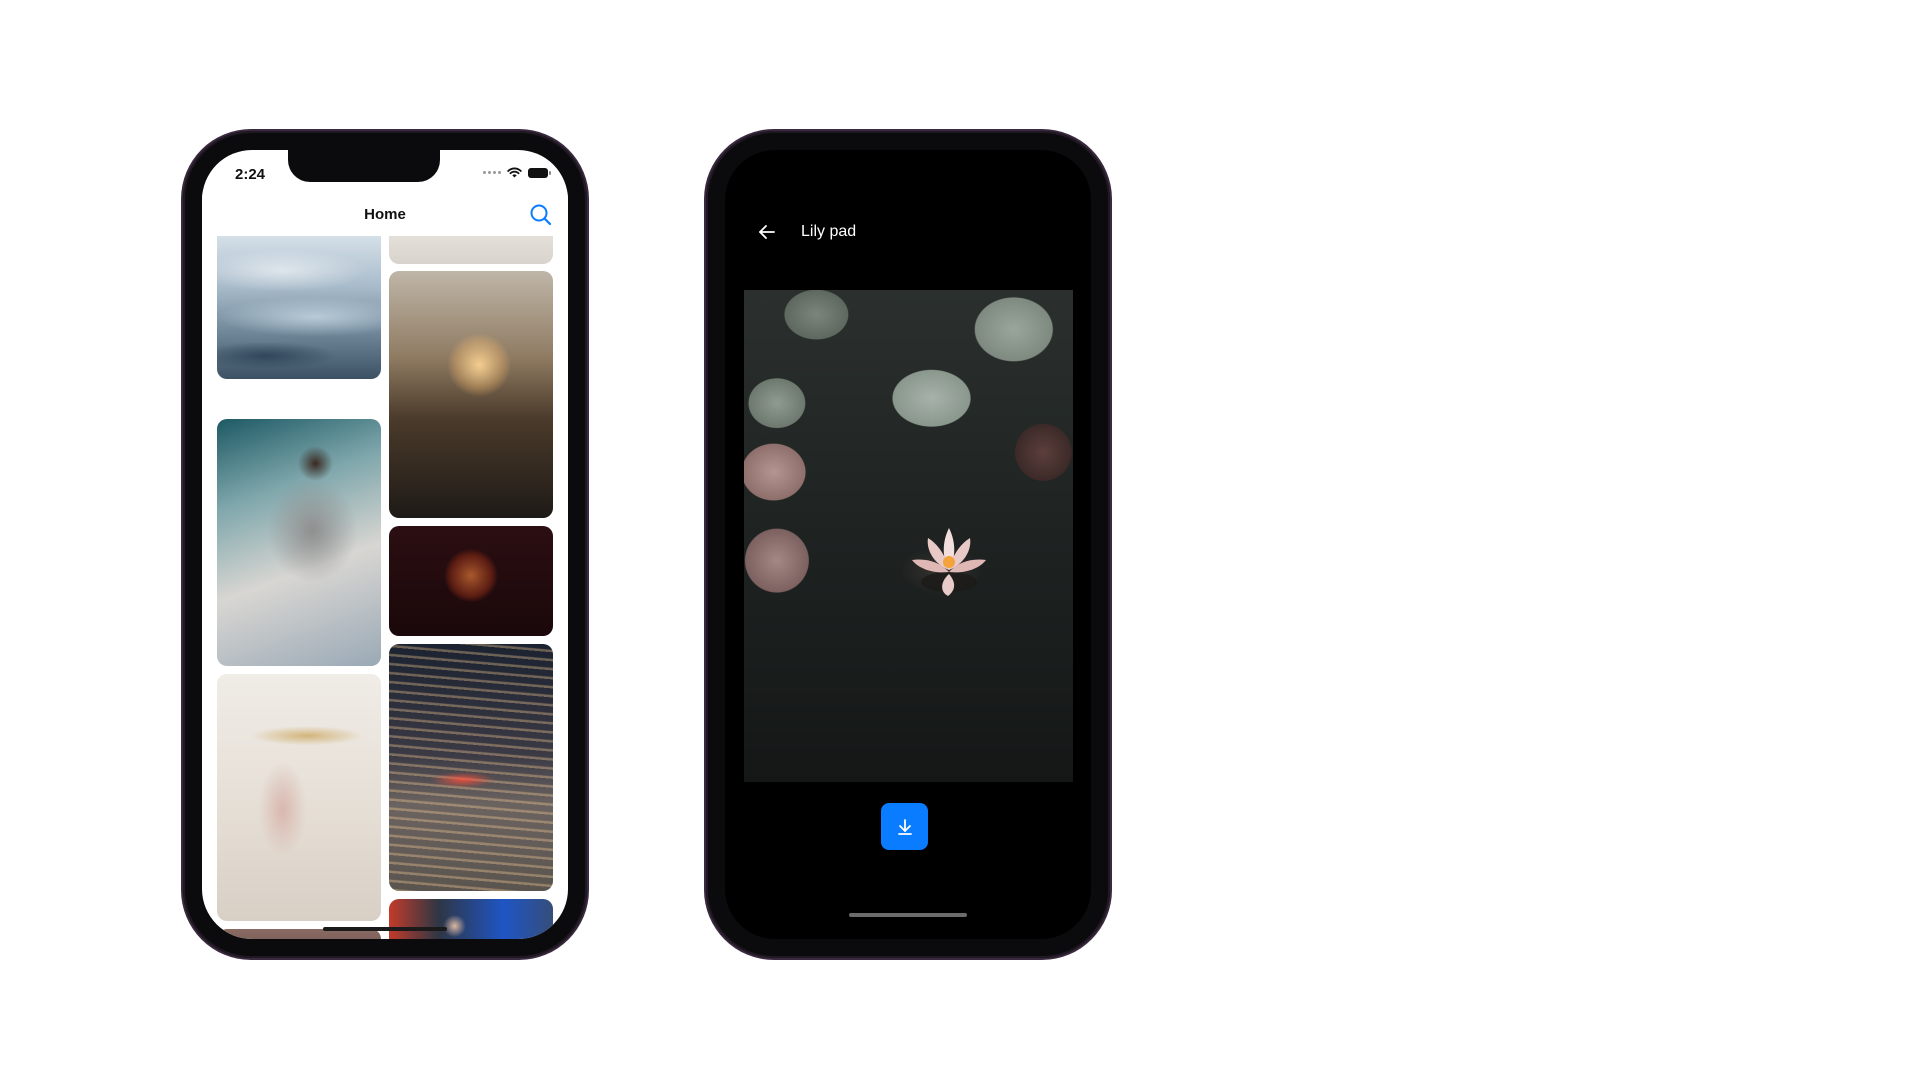  Describe the element at coordinates (250, 174) in the screenshot. I see `status-time: 2:24` at that location.